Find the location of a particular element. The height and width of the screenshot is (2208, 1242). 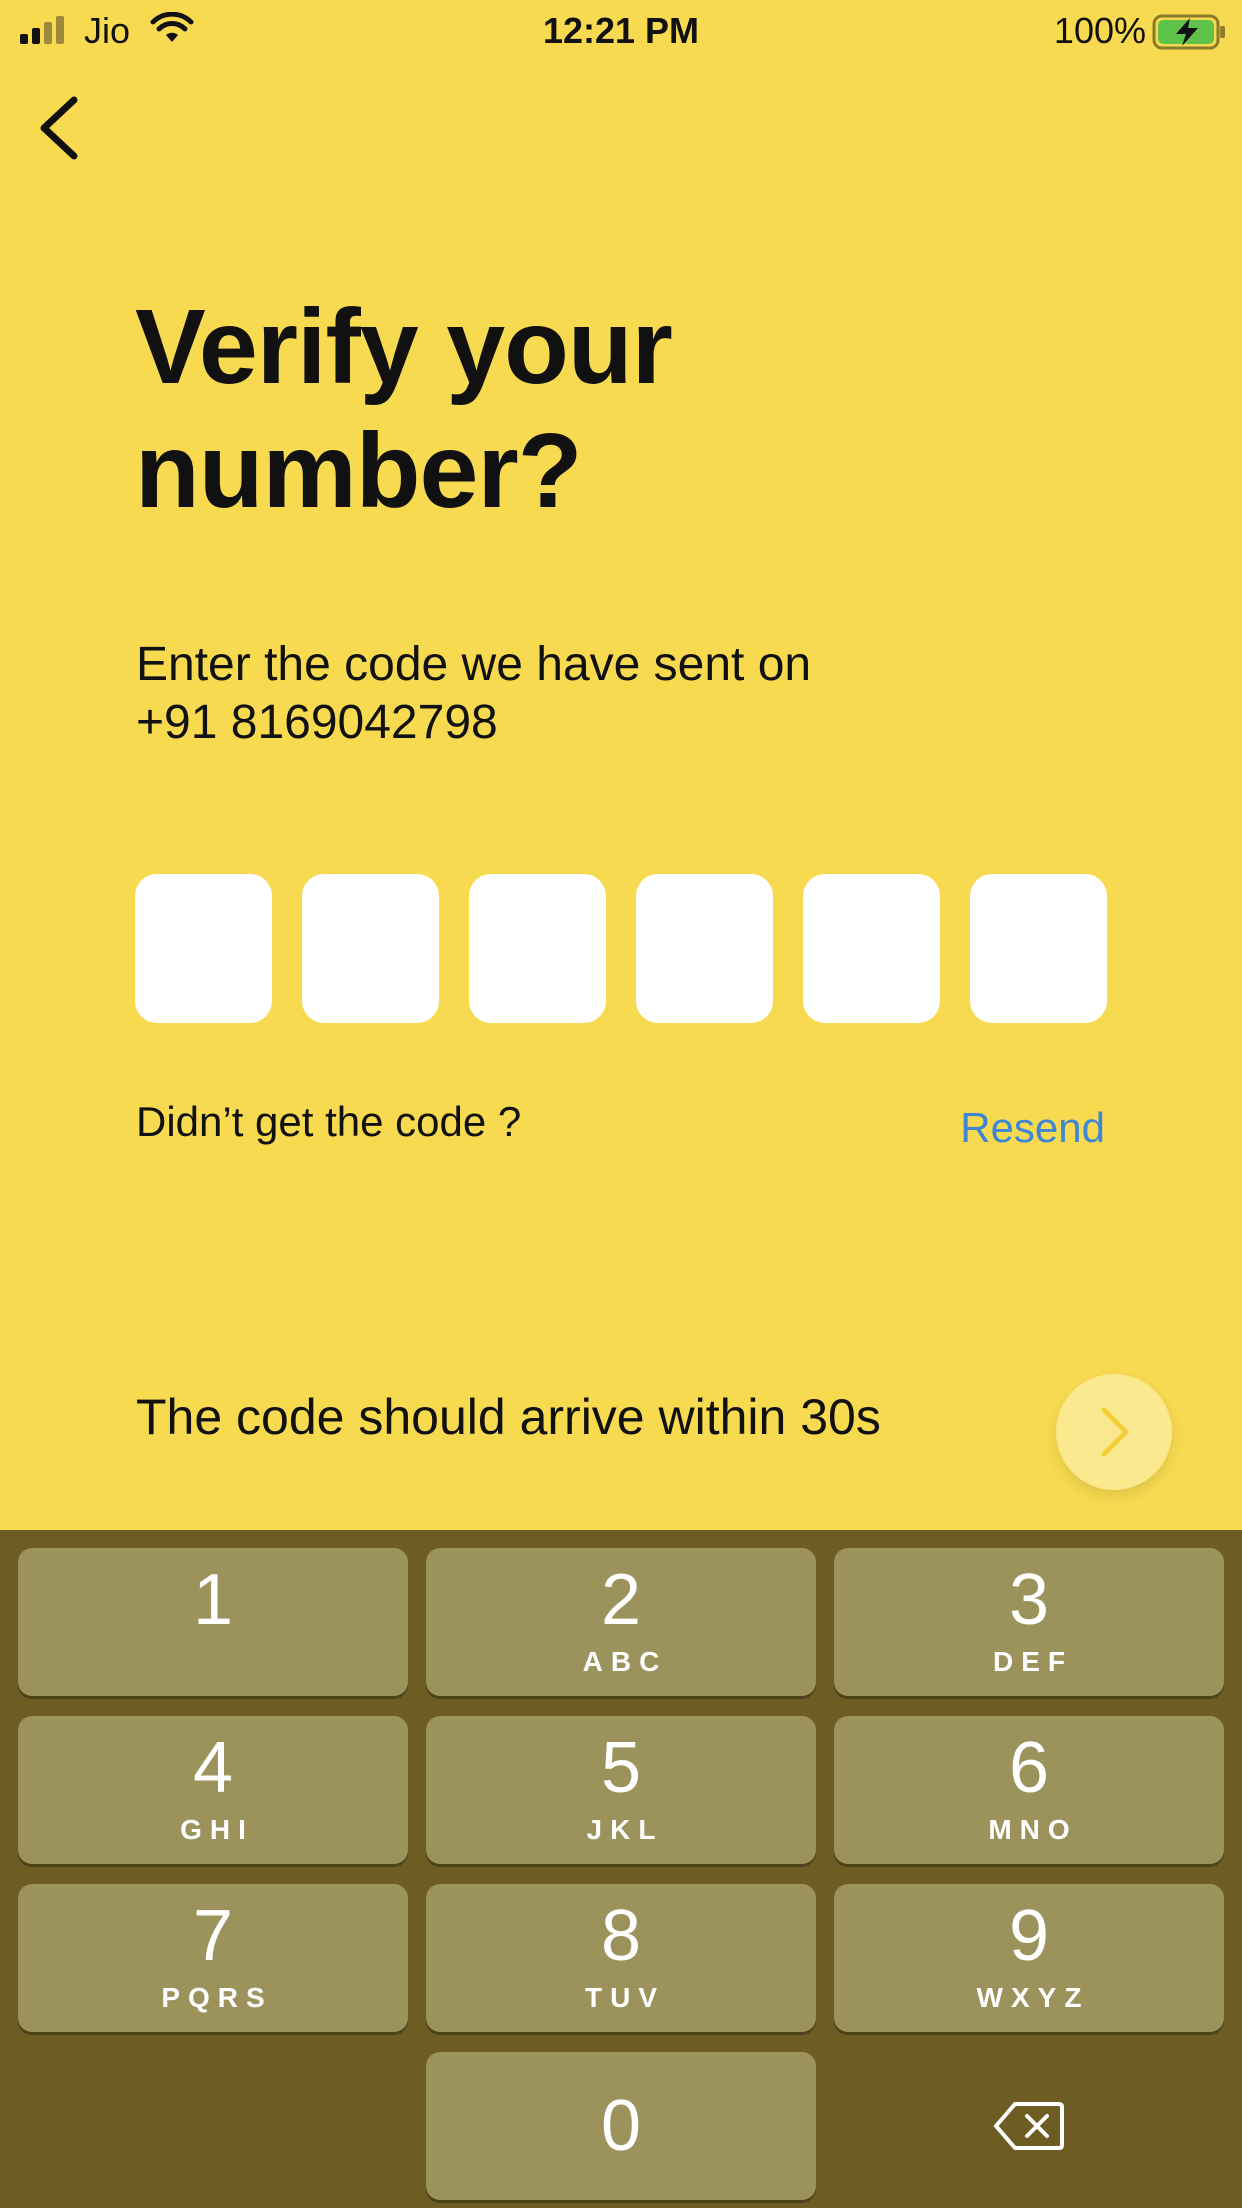

key-letters: JKL is located at coordinates (625, 1829).